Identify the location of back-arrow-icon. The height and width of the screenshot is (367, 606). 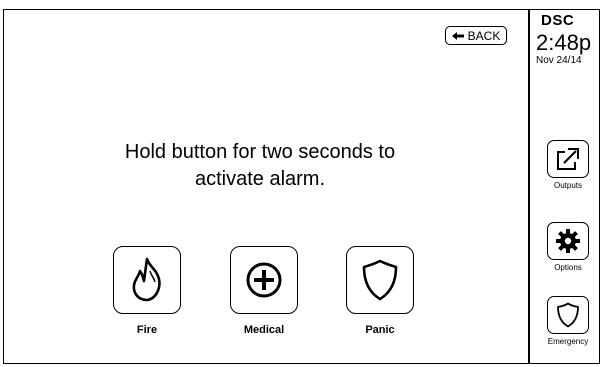
(457, 35).